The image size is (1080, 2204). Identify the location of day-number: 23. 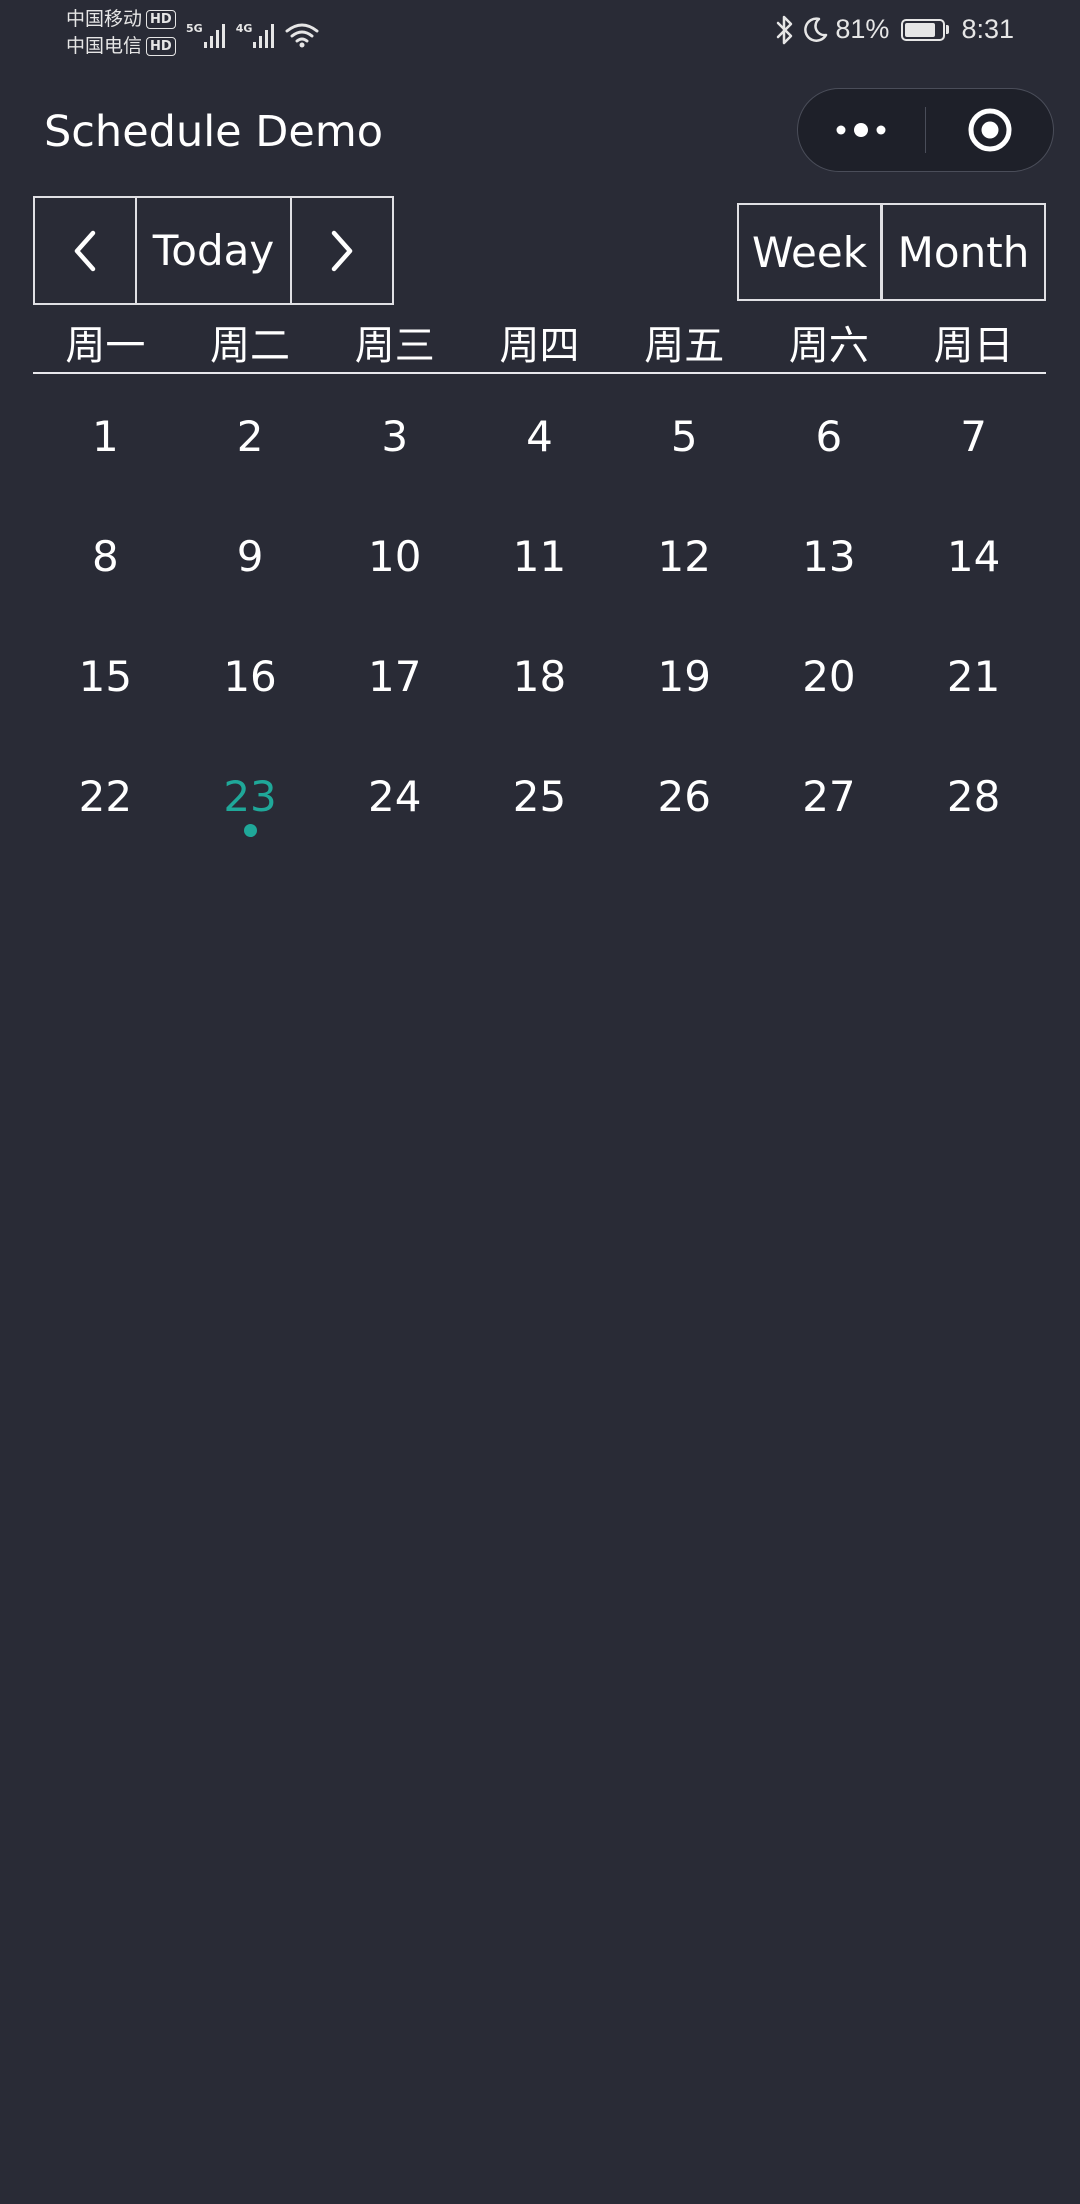
(250, 796).